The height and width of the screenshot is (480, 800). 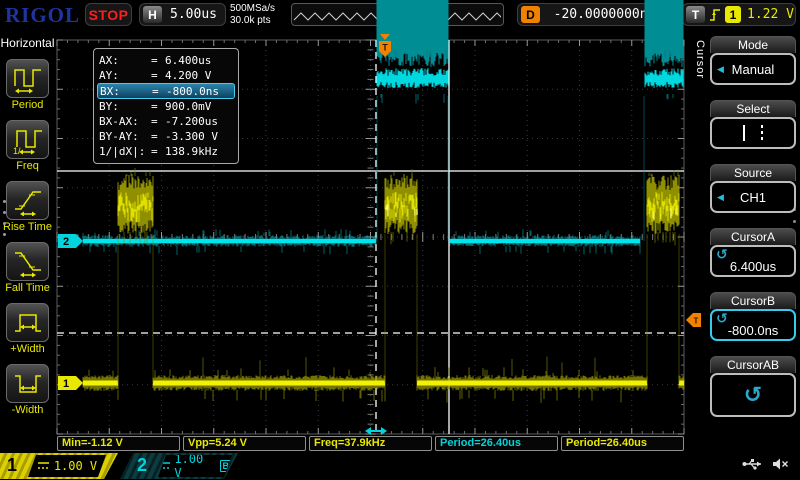 What do you see at coordinates (27, 105) in the screenshot?
I see `menu-item-label: Period` at bounding box center [27, 105].